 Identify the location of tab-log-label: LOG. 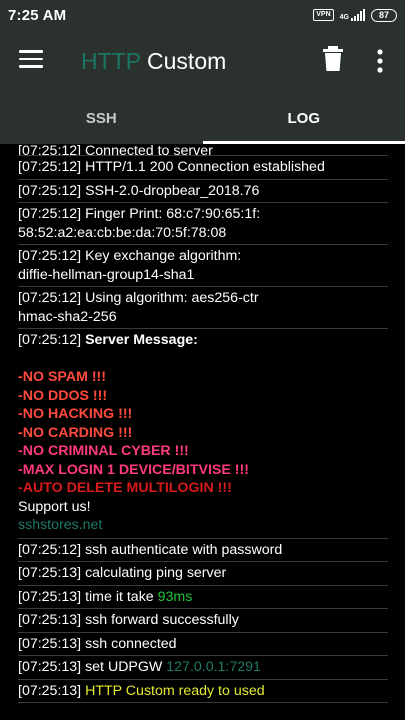
(304, 118).